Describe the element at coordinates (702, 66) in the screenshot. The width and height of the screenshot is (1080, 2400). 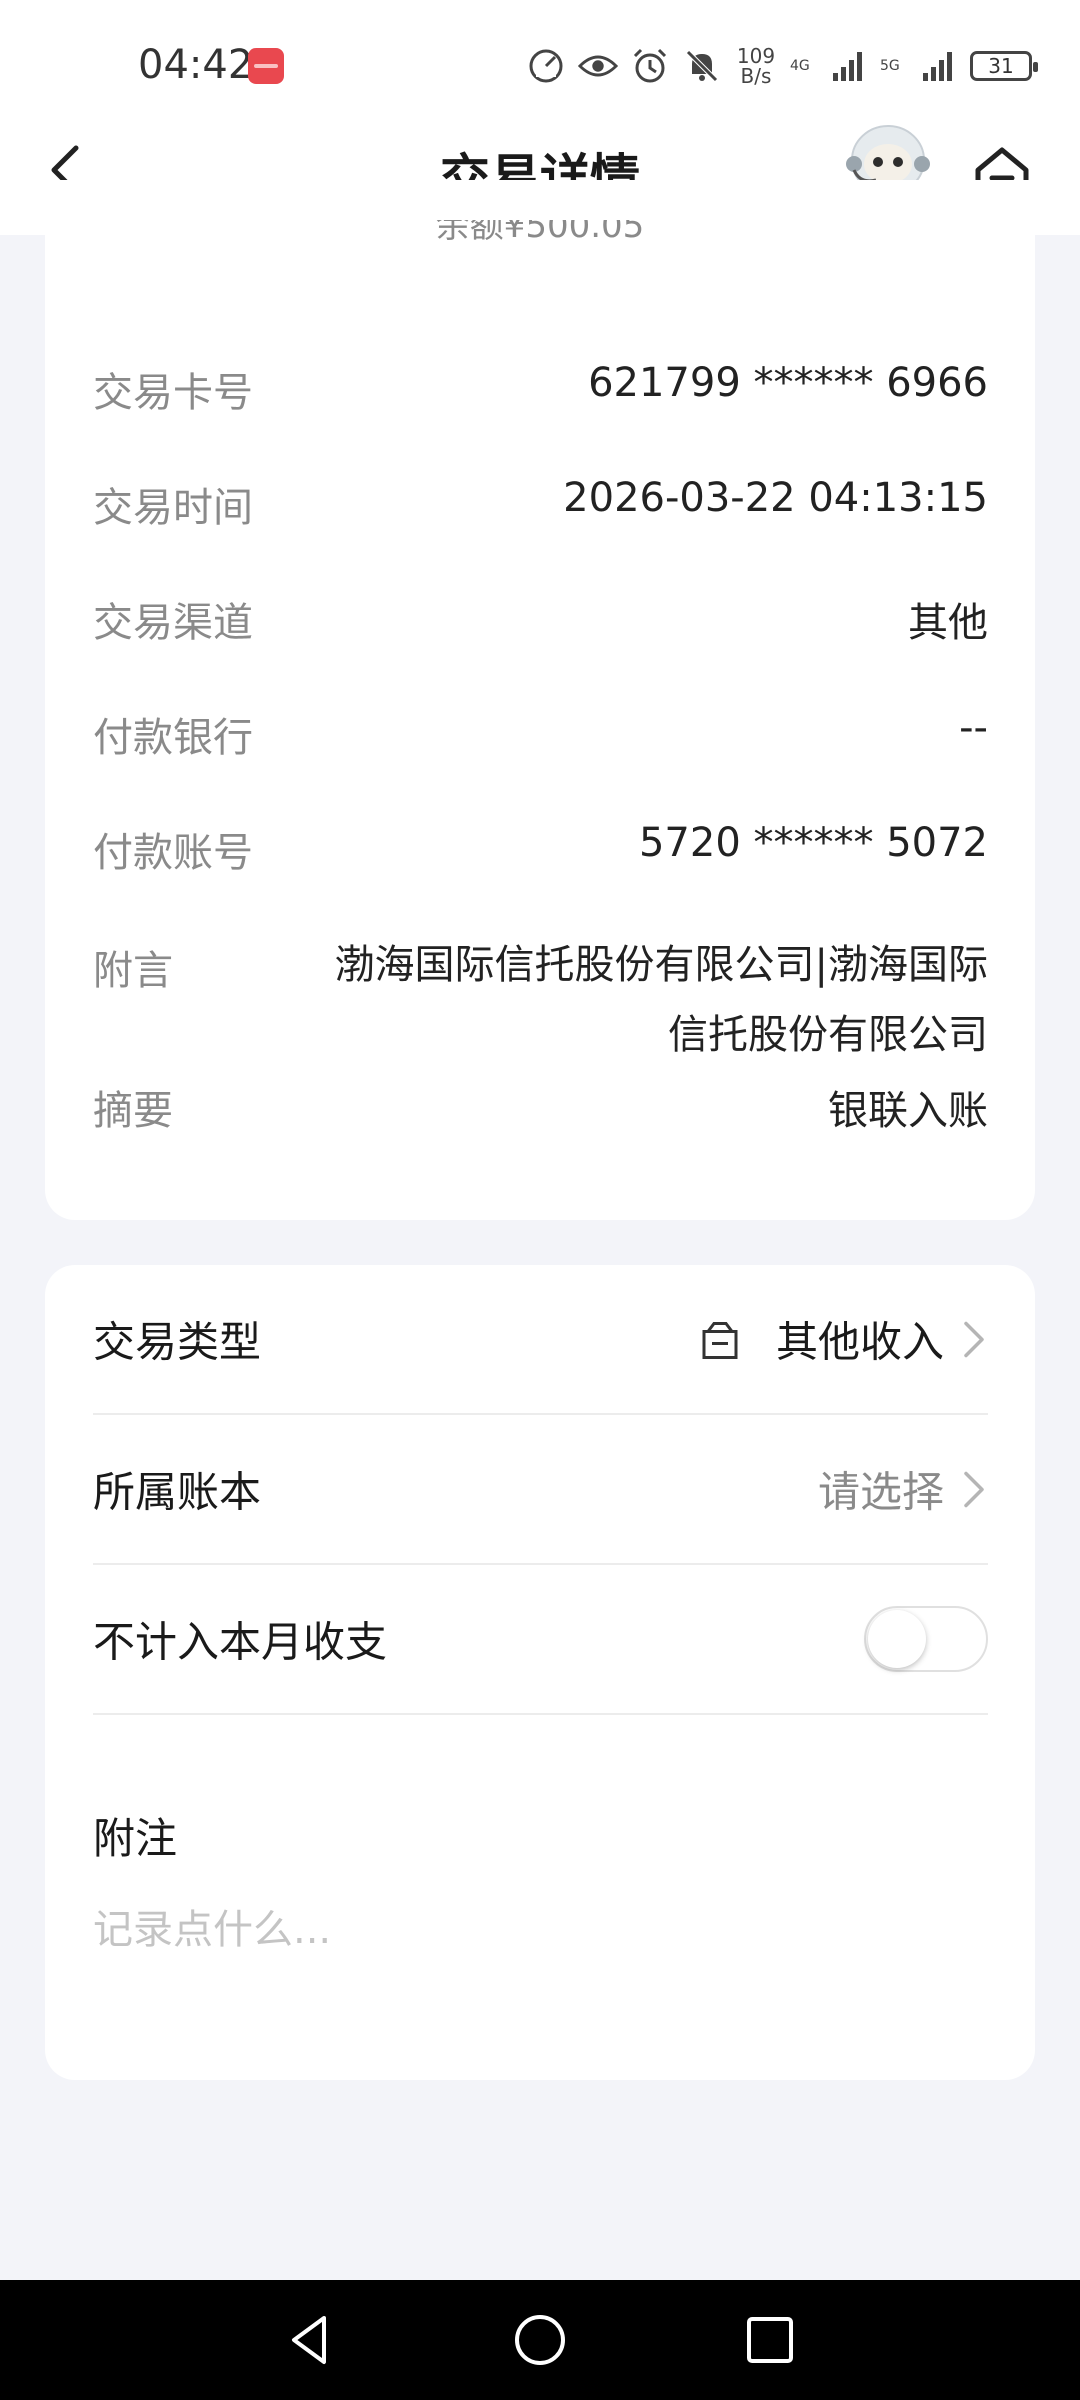
I see `bell-off-icon` at that location.